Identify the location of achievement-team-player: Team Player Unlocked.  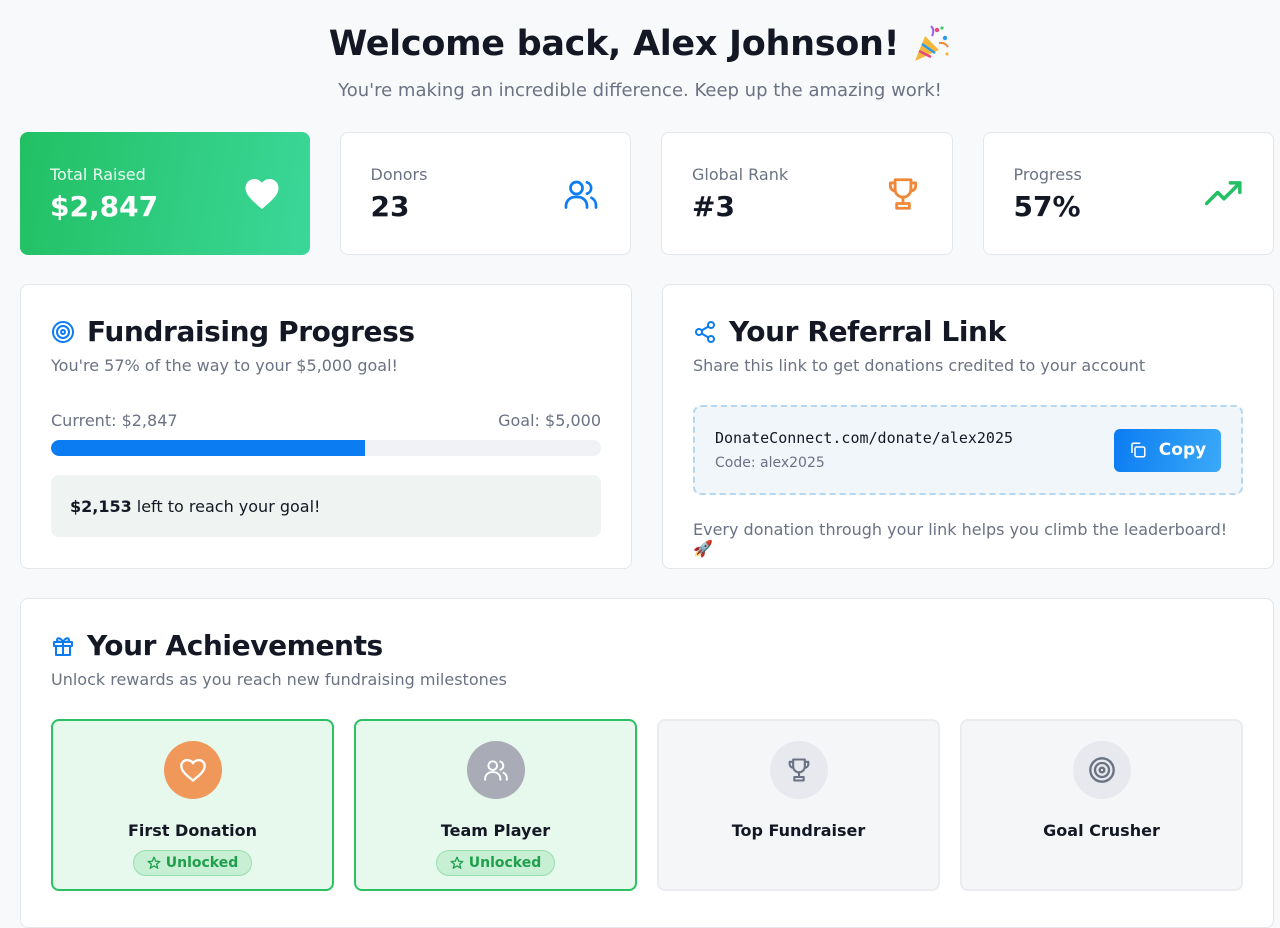
(495, 805).